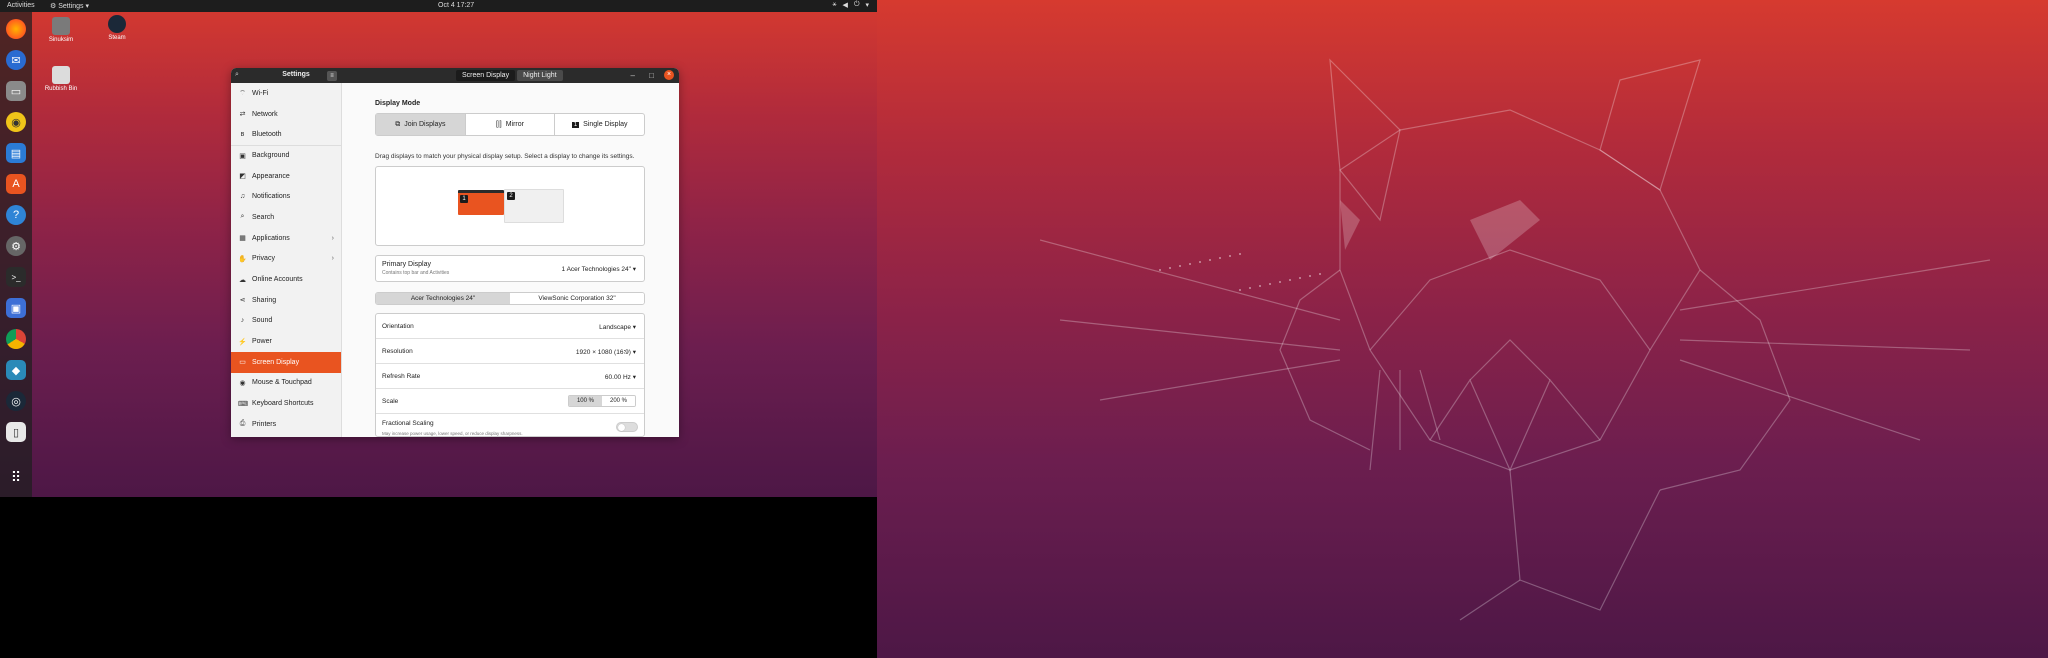  Describe the element at coordinates (499, 124) in the screenshot. I see `mirror-icon: [|]` at that location.